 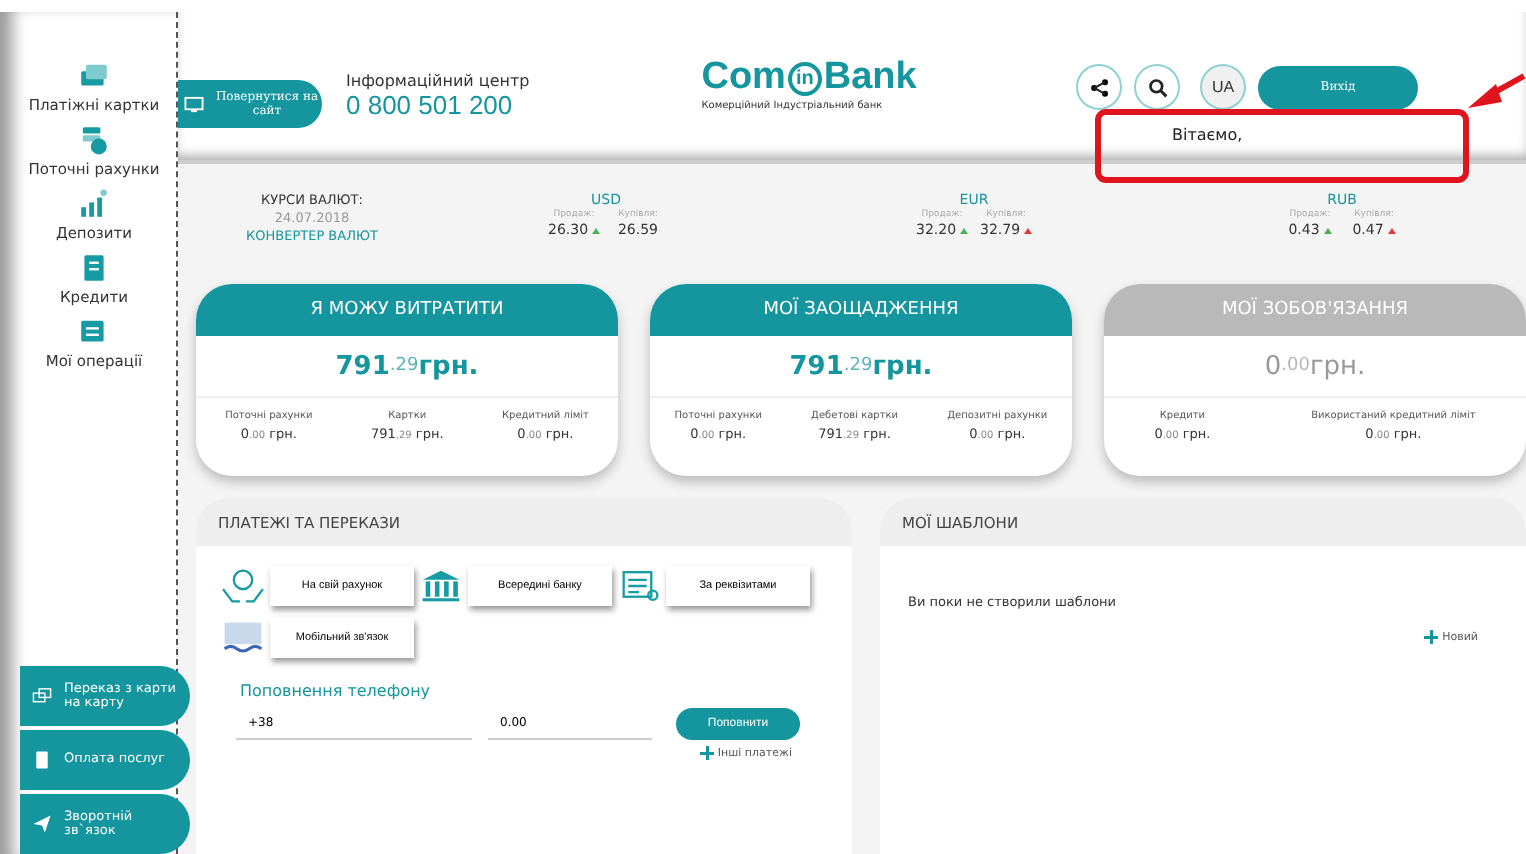 What do you see at coordinates (441, 586) in the screenshot?
I see `bank-icon` at bounding box center [441, 586].